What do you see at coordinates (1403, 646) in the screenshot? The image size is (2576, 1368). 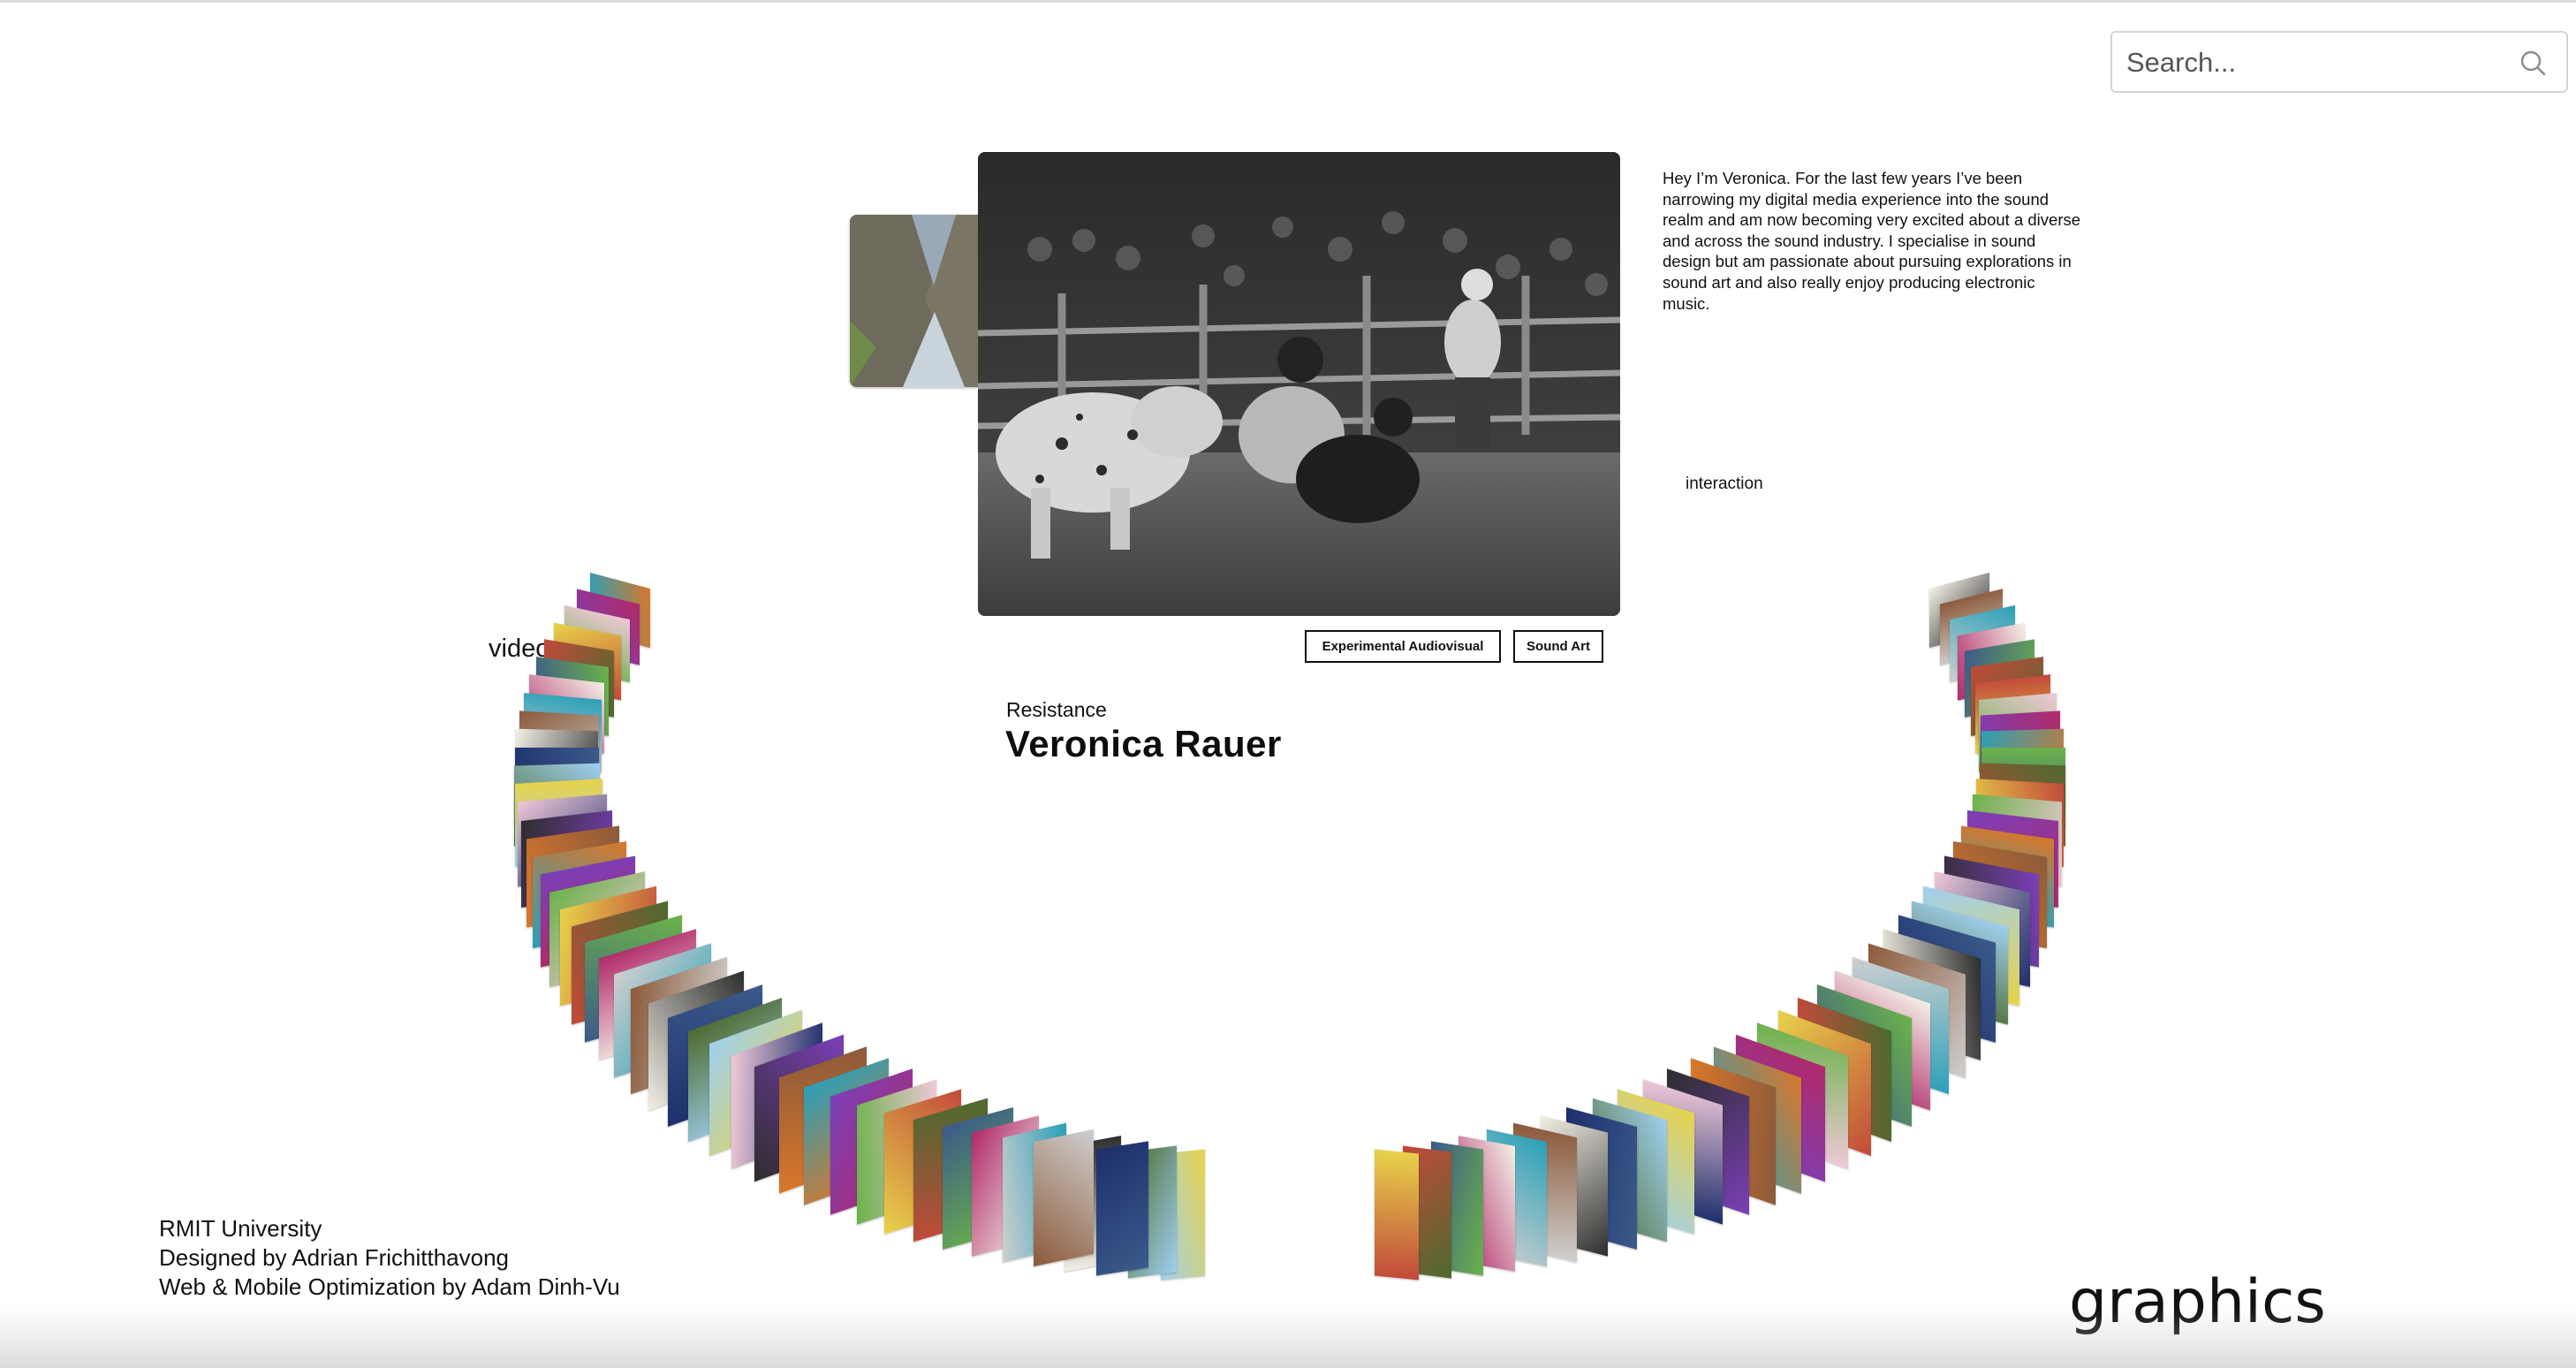 I see `tag-experimental-audiovisual: Experimental Audiovisual` at bounding box center [1403, 646].